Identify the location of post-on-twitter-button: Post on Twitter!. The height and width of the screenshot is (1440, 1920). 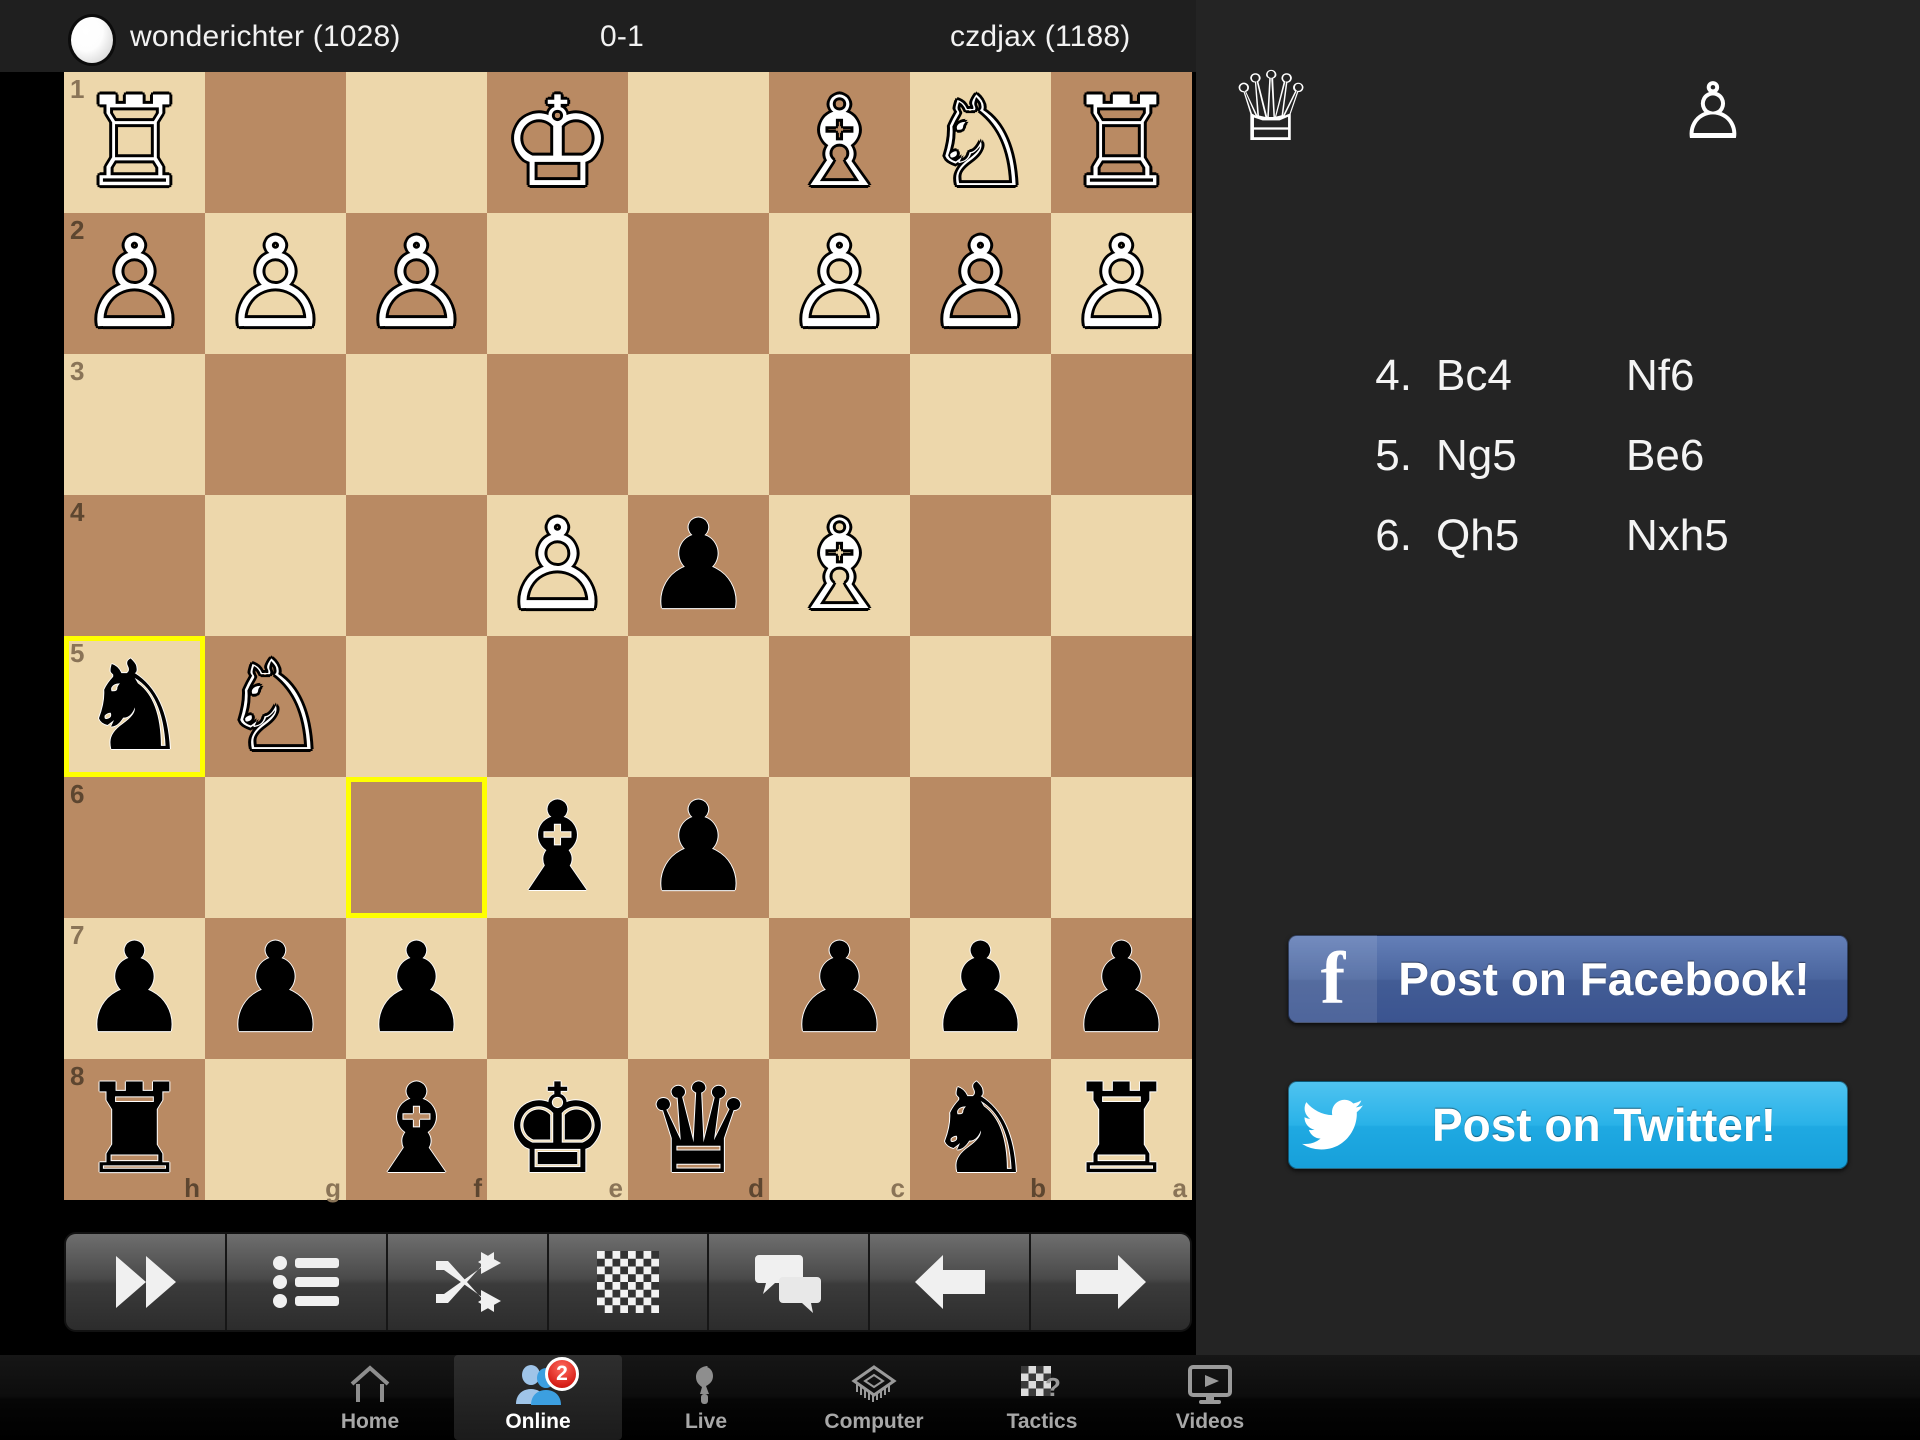
(1568, 1125).